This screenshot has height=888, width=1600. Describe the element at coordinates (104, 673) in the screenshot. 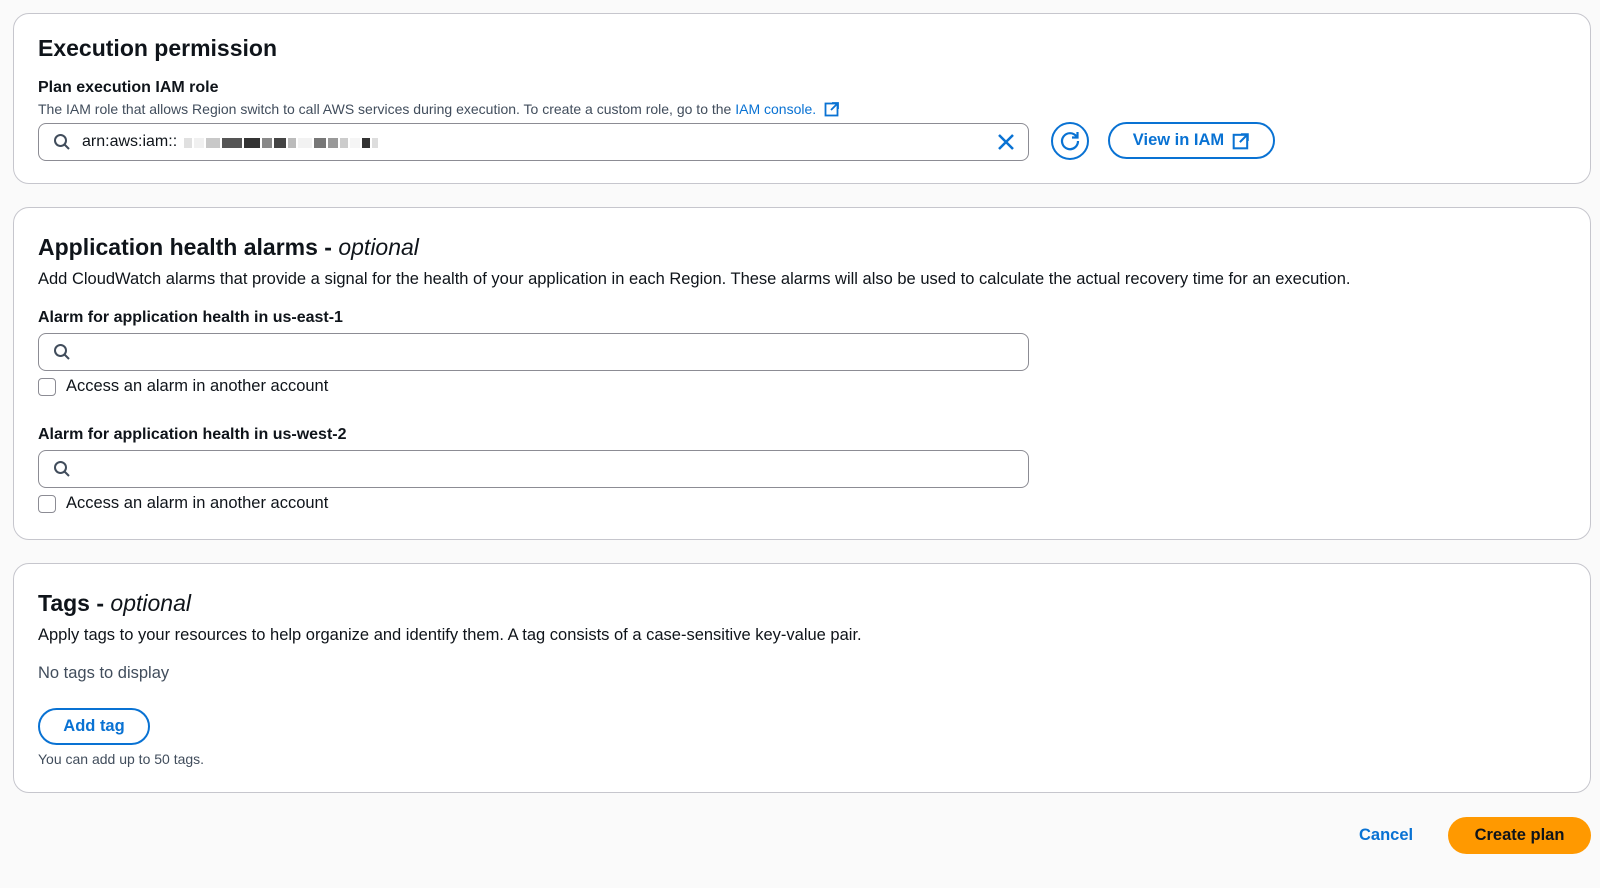

I see `empty-tags-text: No tags to display` at that location.